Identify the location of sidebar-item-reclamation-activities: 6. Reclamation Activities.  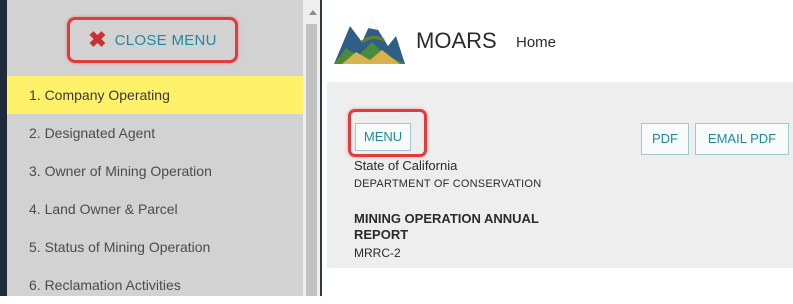
(155, 285).